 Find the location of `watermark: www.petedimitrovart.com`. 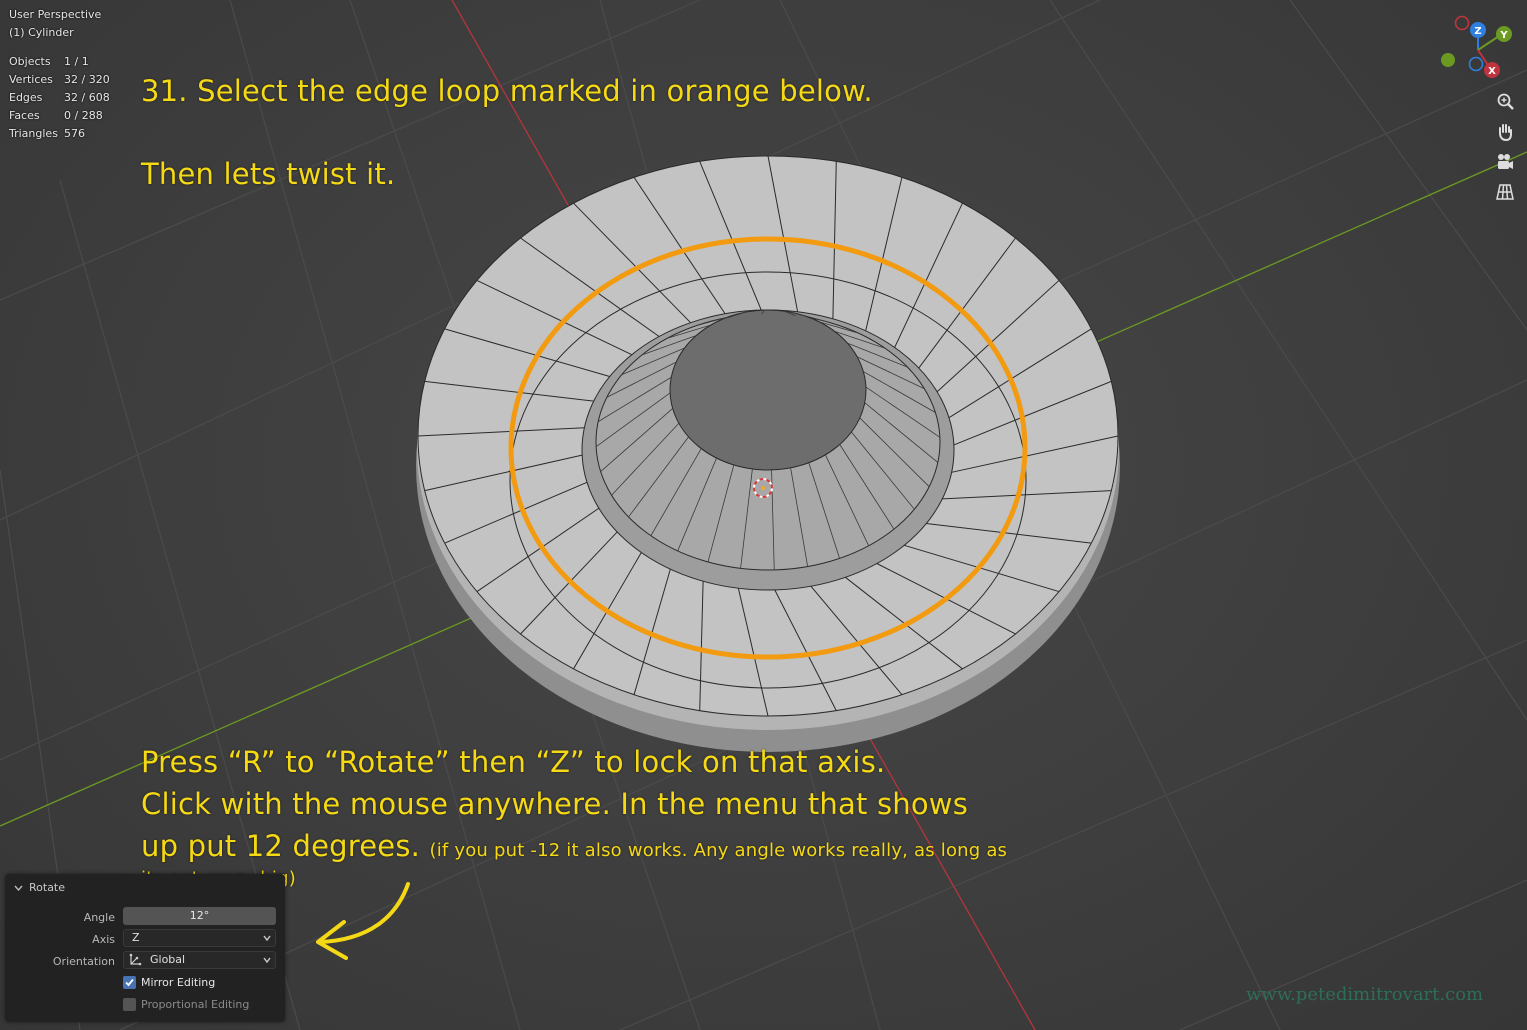

watermark: www.petedimitrovart.com is located at coordinates (1365, 994).